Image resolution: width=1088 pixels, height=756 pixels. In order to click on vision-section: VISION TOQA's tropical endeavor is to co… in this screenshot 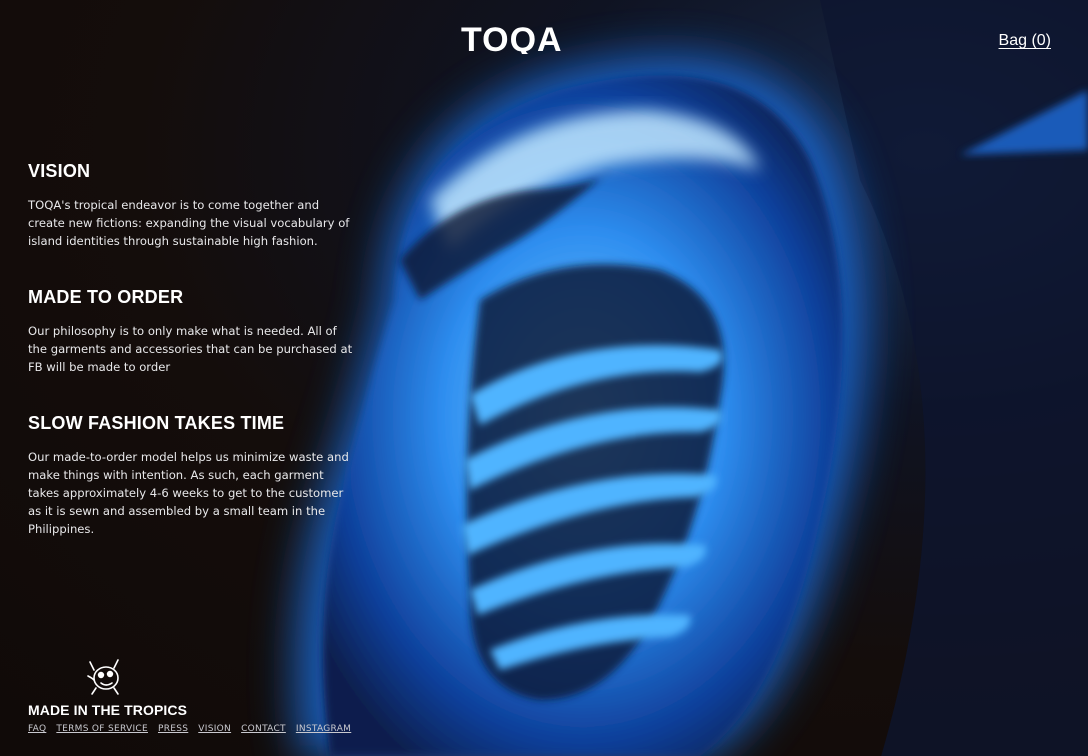, I will do `click(193, 205)`.